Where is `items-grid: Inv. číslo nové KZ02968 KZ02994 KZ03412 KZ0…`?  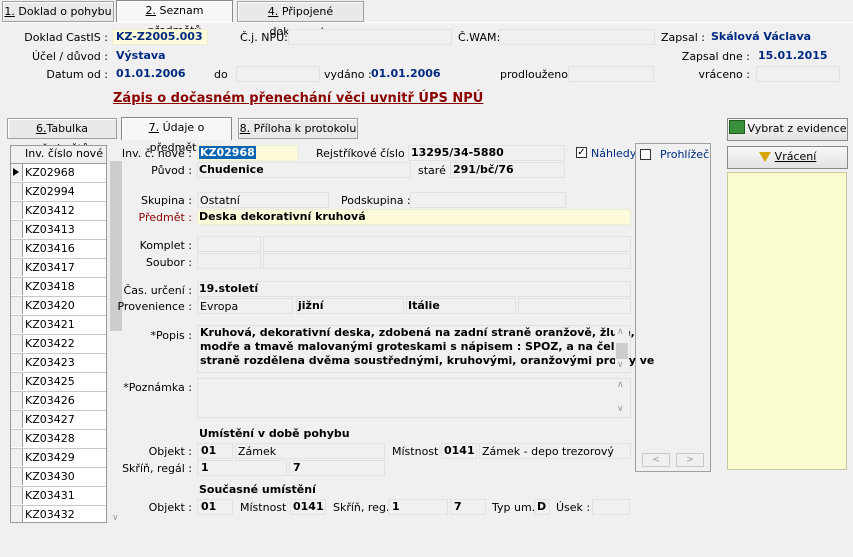 items-grid: Inv. číslo nové KZ02968 KZ02994 KZ03412 KZ0… is located at coordinates (58, 334).